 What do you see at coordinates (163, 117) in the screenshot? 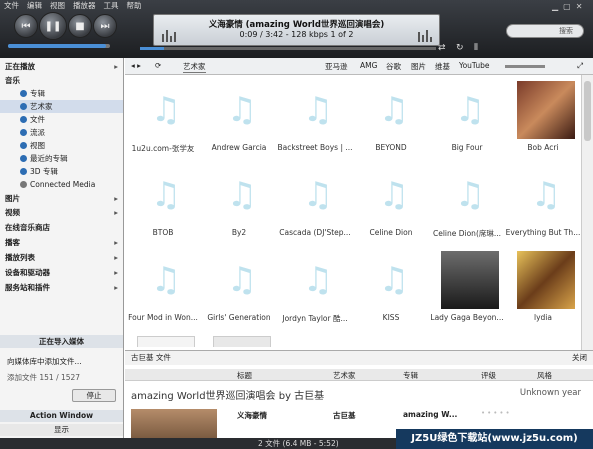
I see `artist-tile: ♫ 1u2u.com-张学友` at bounding box center [163, 117].